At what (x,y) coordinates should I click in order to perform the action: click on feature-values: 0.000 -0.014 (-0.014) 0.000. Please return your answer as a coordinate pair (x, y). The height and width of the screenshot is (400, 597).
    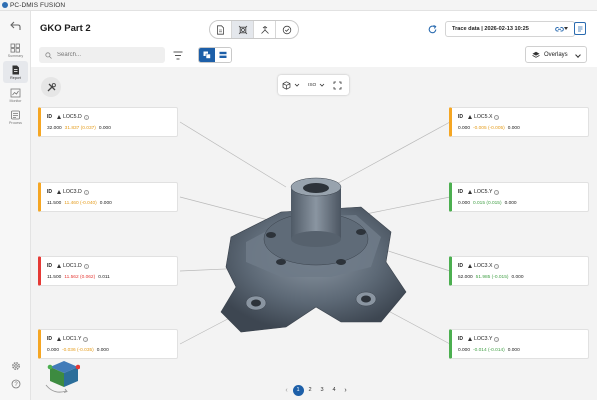
    Looking at the image, I should click on (490, 350).